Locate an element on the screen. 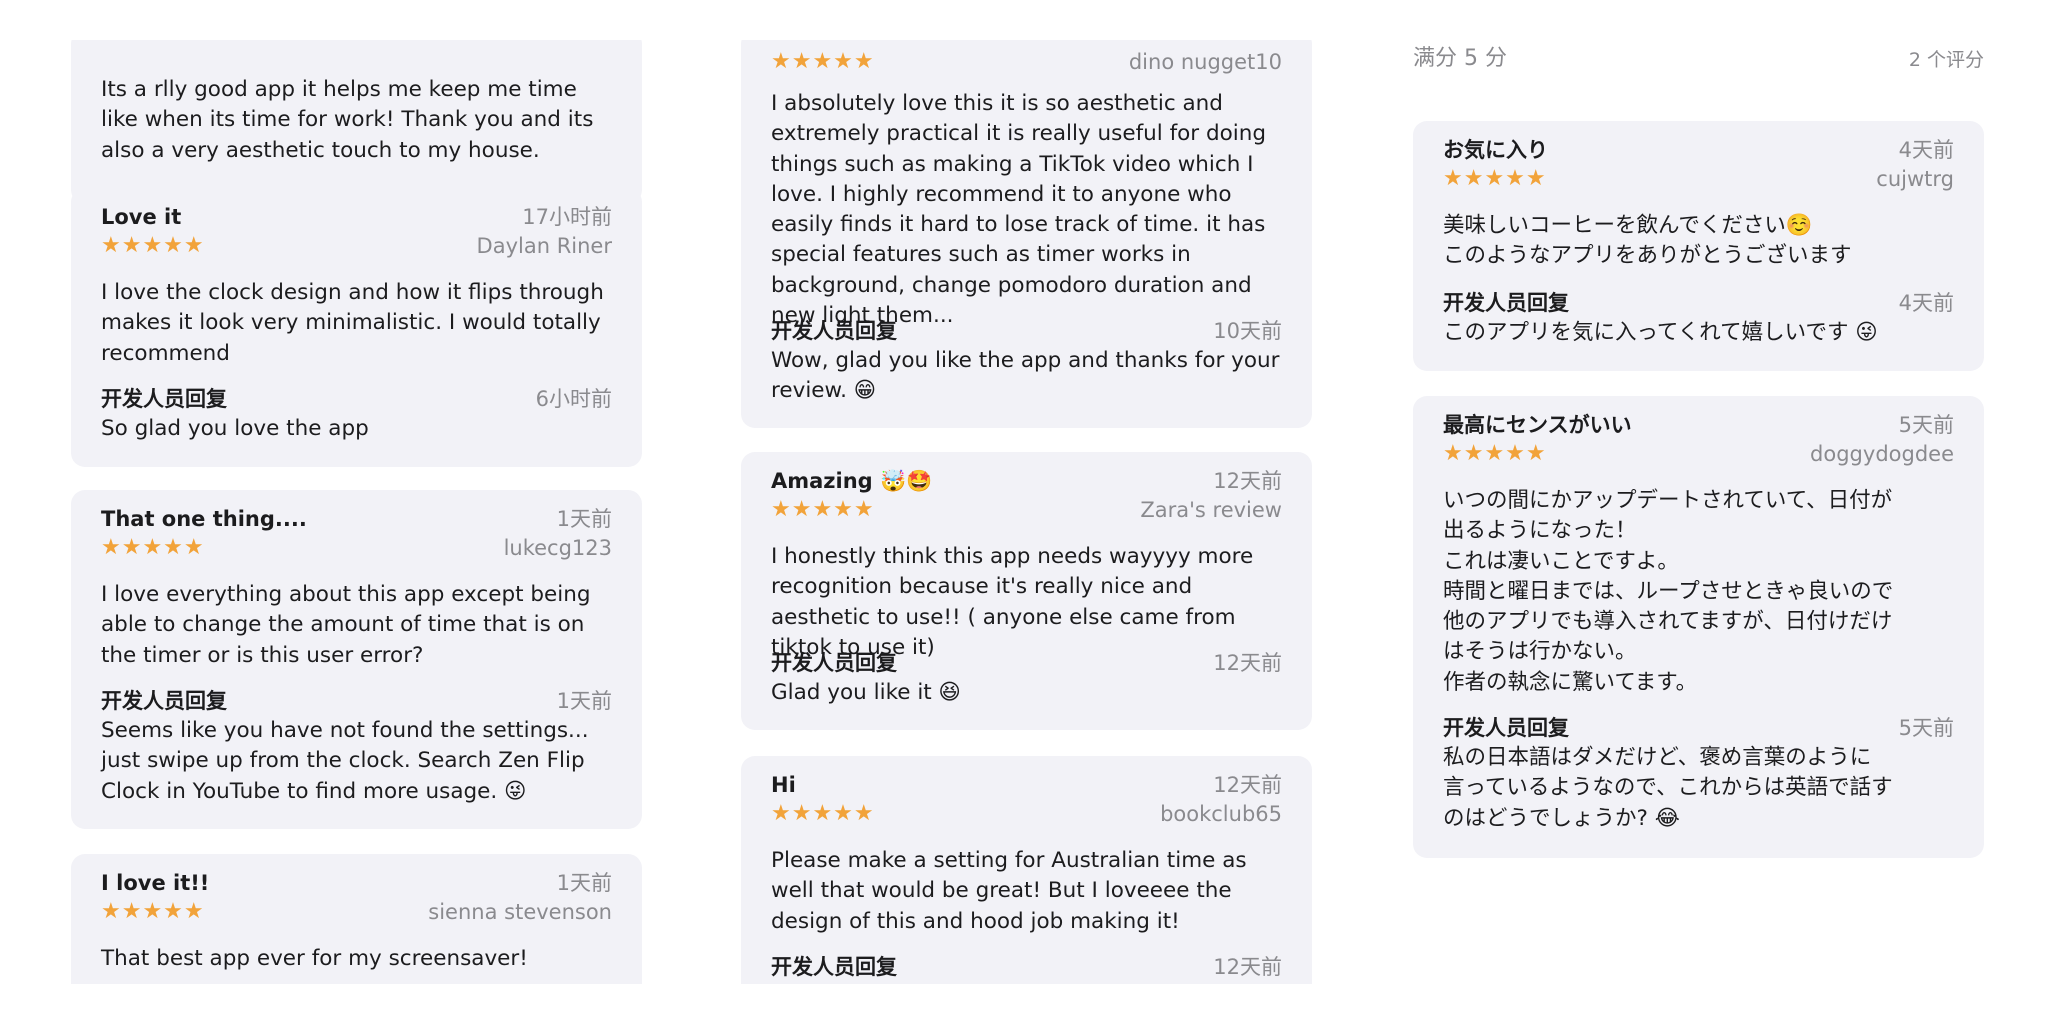 This screenshot has height=1024, width=2048. review-author: sienna stevenson is located at coordinates (520, 912).